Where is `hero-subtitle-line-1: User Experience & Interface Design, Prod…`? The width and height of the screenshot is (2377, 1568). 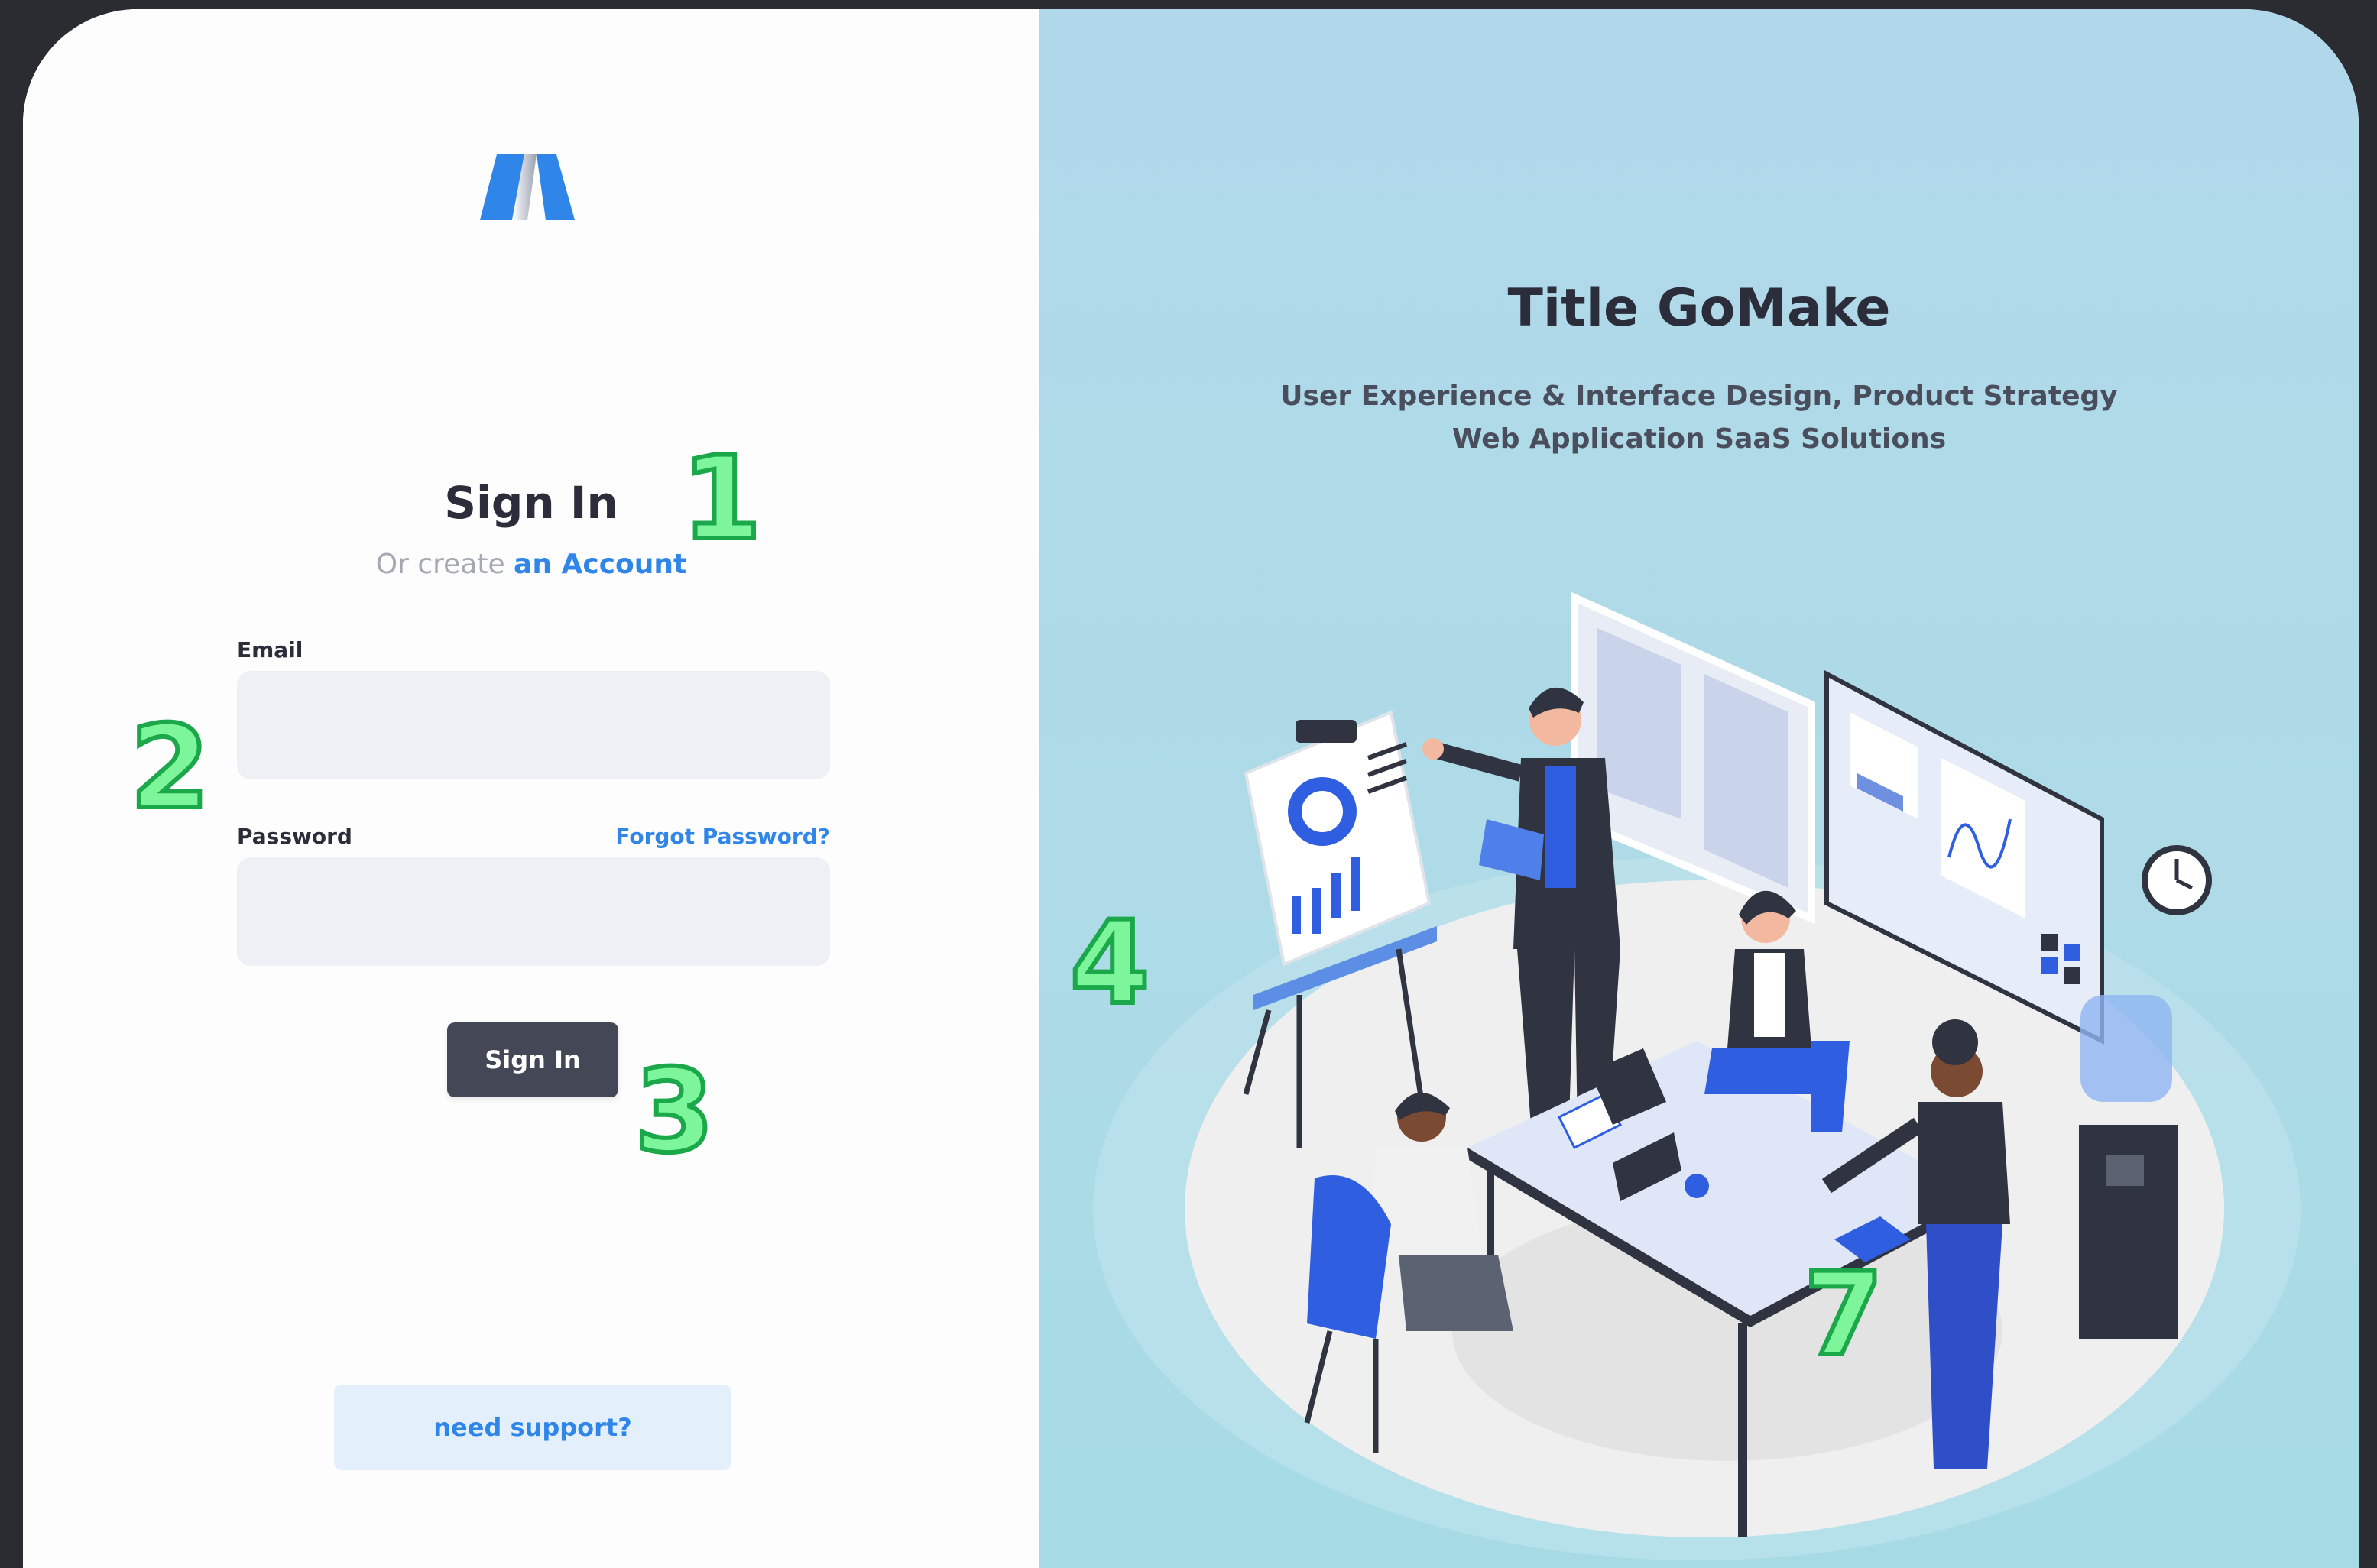
hero-subtitle-line-1: User Experience & Interface Design, Prod… is located at coordinates (1699, 396).